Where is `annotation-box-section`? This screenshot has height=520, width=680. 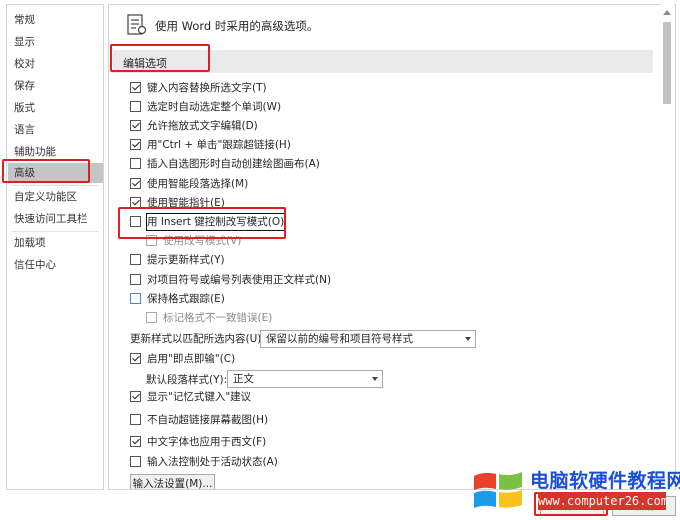
annotation-box-section is located at coordinates (160, 58).